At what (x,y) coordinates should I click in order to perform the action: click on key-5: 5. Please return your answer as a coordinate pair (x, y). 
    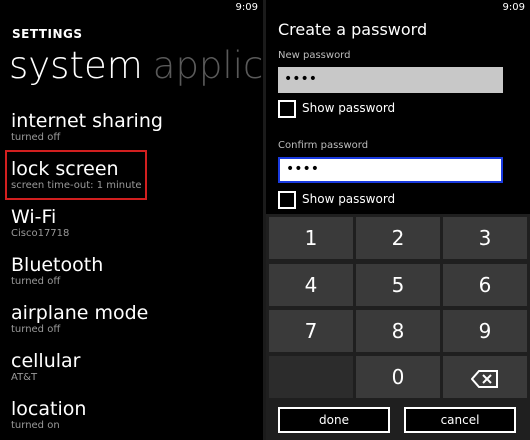
    Looking at the image, I should click on (398, 285).